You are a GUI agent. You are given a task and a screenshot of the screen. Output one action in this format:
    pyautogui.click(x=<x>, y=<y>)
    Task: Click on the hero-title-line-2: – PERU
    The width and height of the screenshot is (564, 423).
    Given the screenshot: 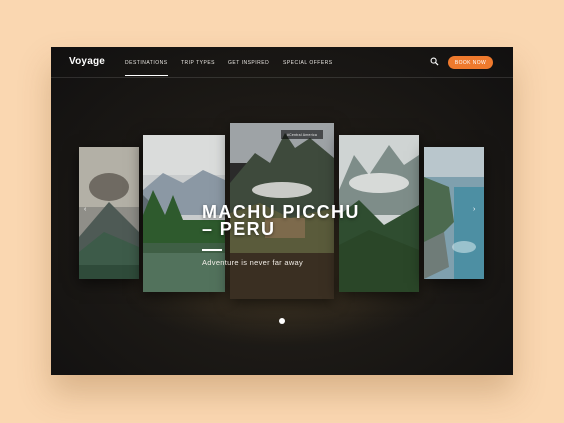 What is the action you would take?
    pyautogui.click(x=239, y=229)
    